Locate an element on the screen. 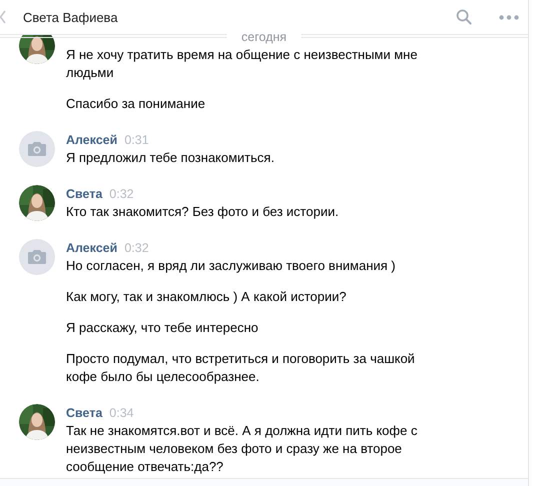 This screenshot has height=486, width=534. message-text: Так не знакомятся.вот и всё. А я должна идти пить кофе с неизвестным человеком без фото и сразу же на второе сообщение отвечать:да?? is located at coordinates (242, 449).